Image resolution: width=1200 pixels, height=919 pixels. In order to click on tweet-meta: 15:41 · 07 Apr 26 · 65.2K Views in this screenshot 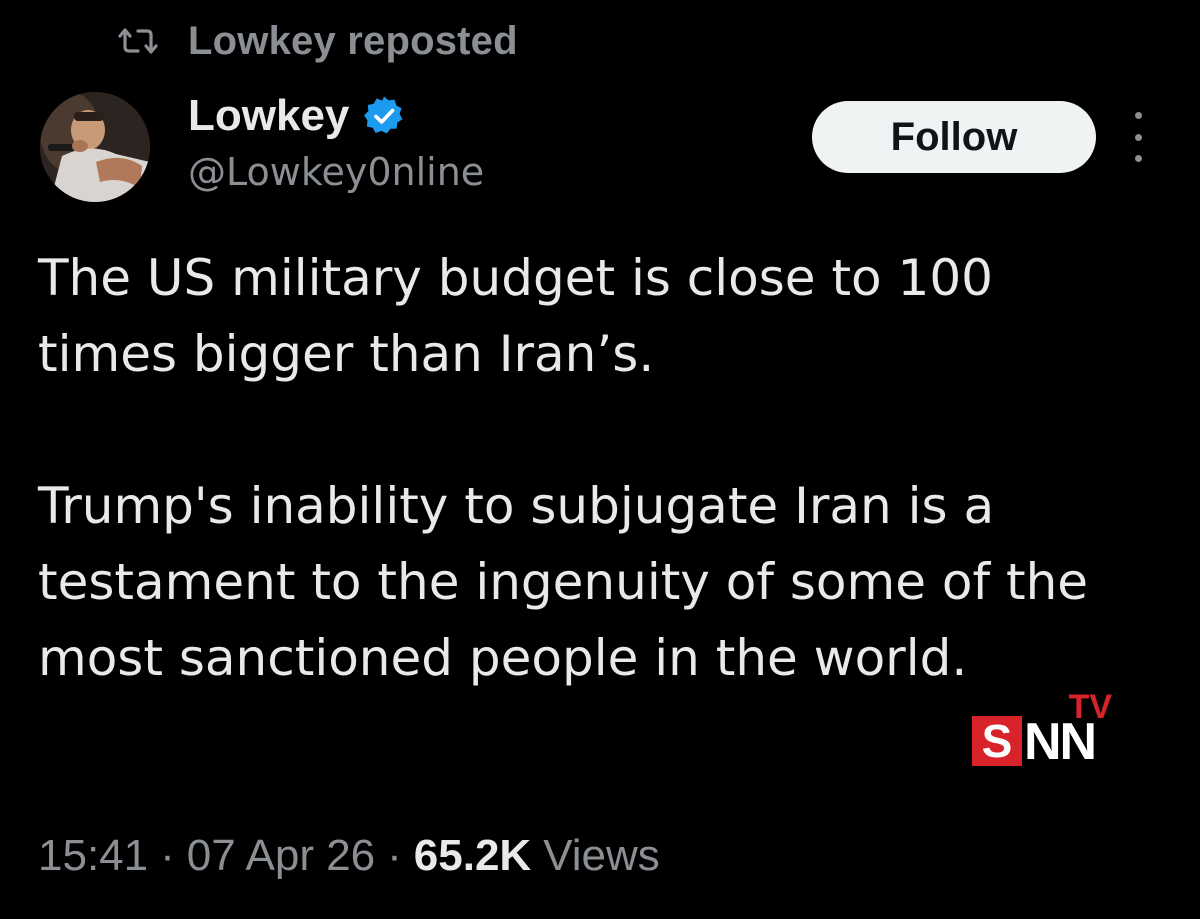, I will do `click(349, 856)`.